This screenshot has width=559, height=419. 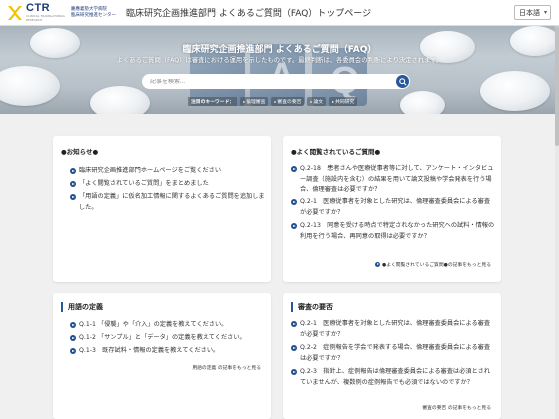 What do you see at coordinates (167, 325) in the screenshot?
I see `faq-question-link: Q.1-1 「侵襲」や「介入」の定義を教えてください。` at bounding box center [167, 325].